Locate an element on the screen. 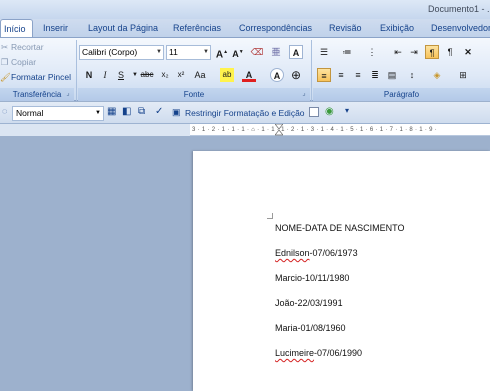 Image resolution: width=490 pixels, height=391 pixels. crop-mark is located at coordinates (270, 216).